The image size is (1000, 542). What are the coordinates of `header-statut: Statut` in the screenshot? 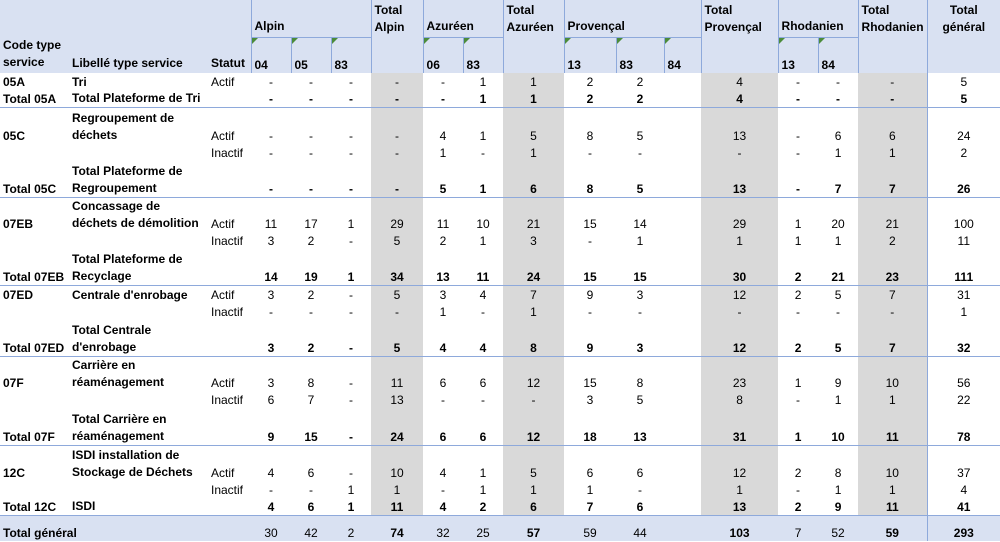 It's located at (229, 36).